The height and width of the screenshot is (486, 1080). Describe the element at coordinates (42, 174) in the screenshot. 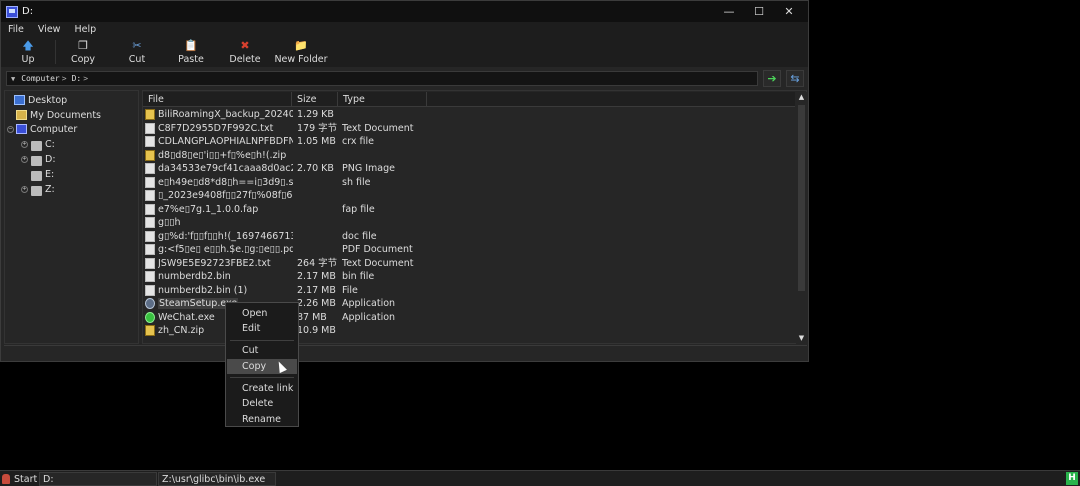

I see `tree-item-drive-e: E:` at that location.